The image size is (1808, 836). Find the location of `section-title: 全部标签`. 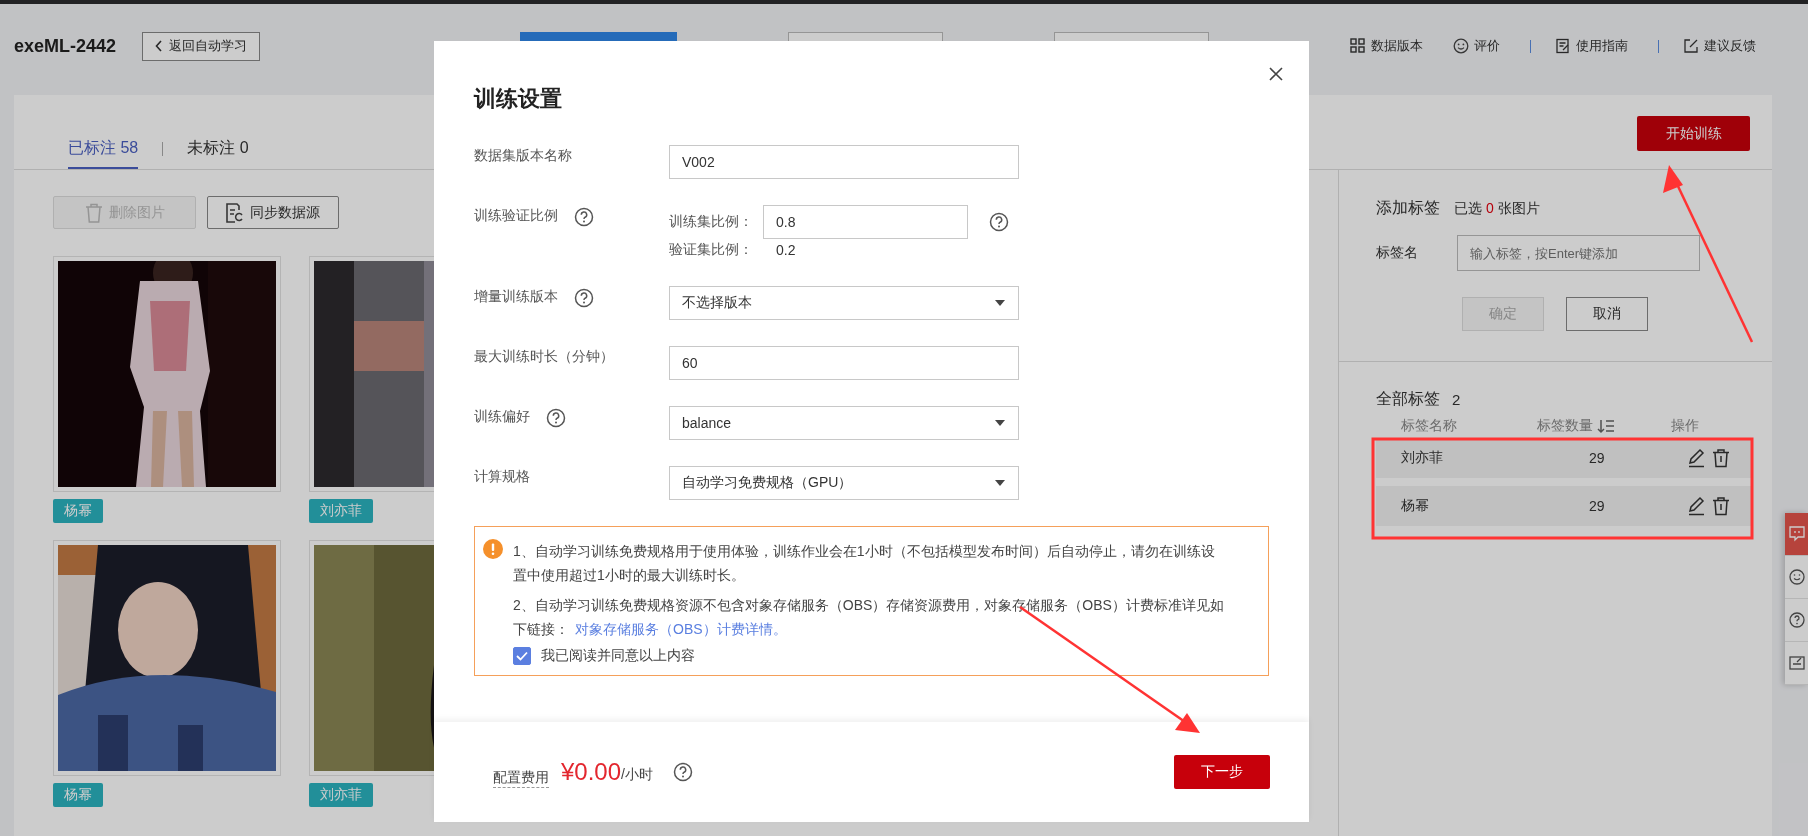

section-title: 全部标签 is located at coordinates (1408, 399).